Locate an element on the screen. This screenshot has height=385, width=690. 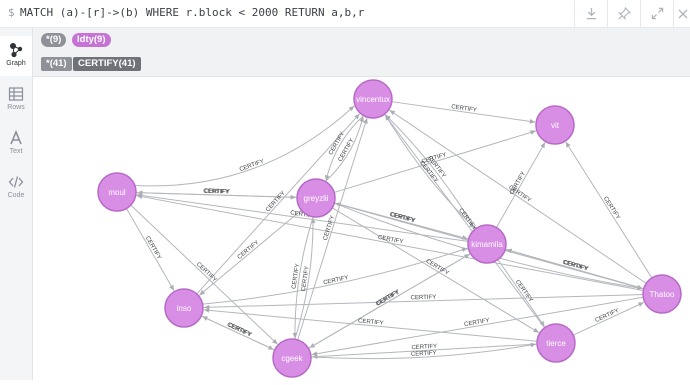
relationship-edge is located at coordinates (244, 146).